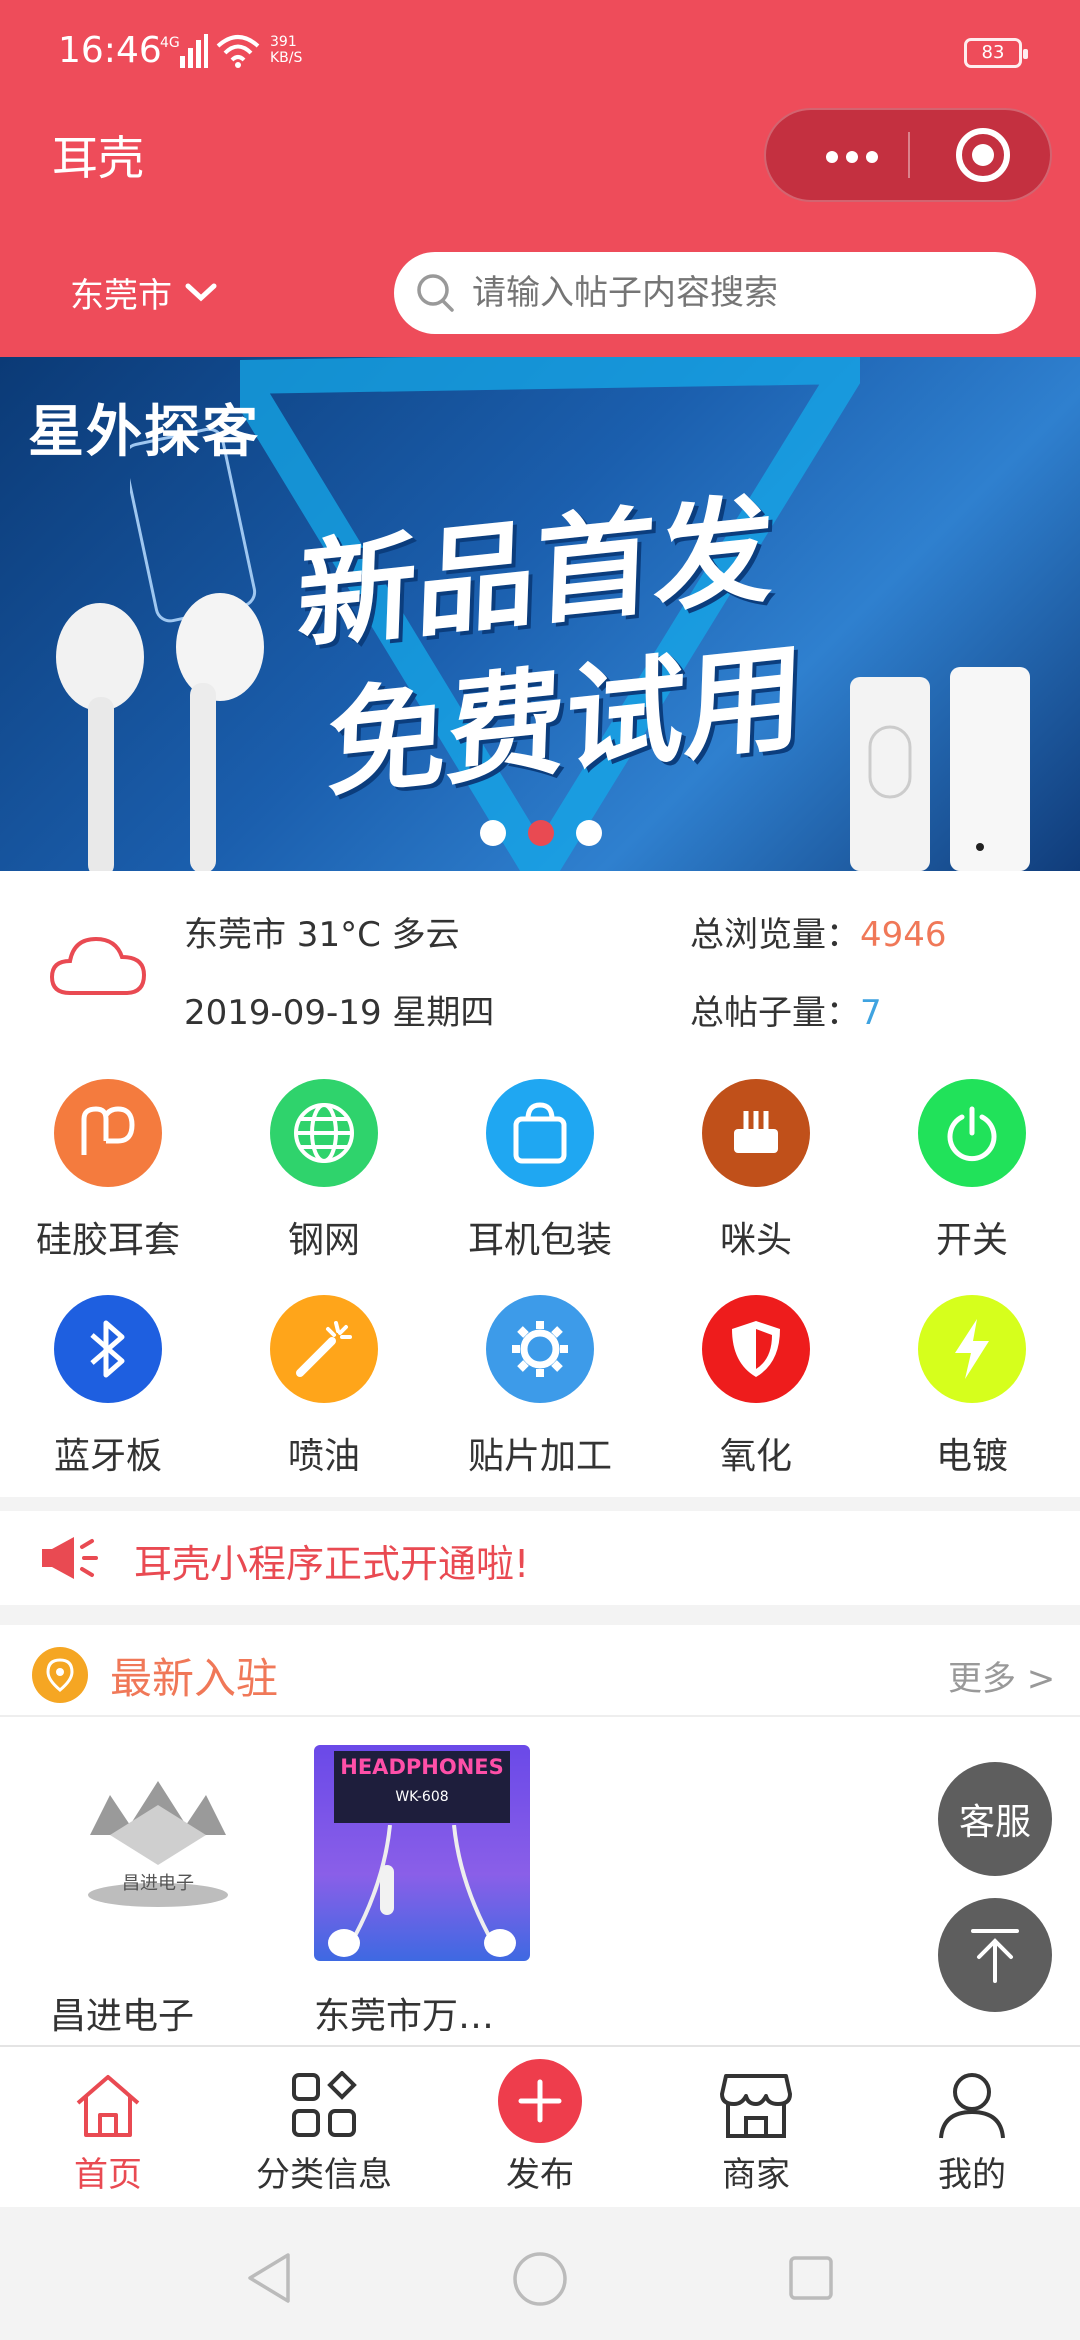  Describe the element at coordinates (324, 2175) in the screenshot. I see `tab-label: 分类信息` at that location.